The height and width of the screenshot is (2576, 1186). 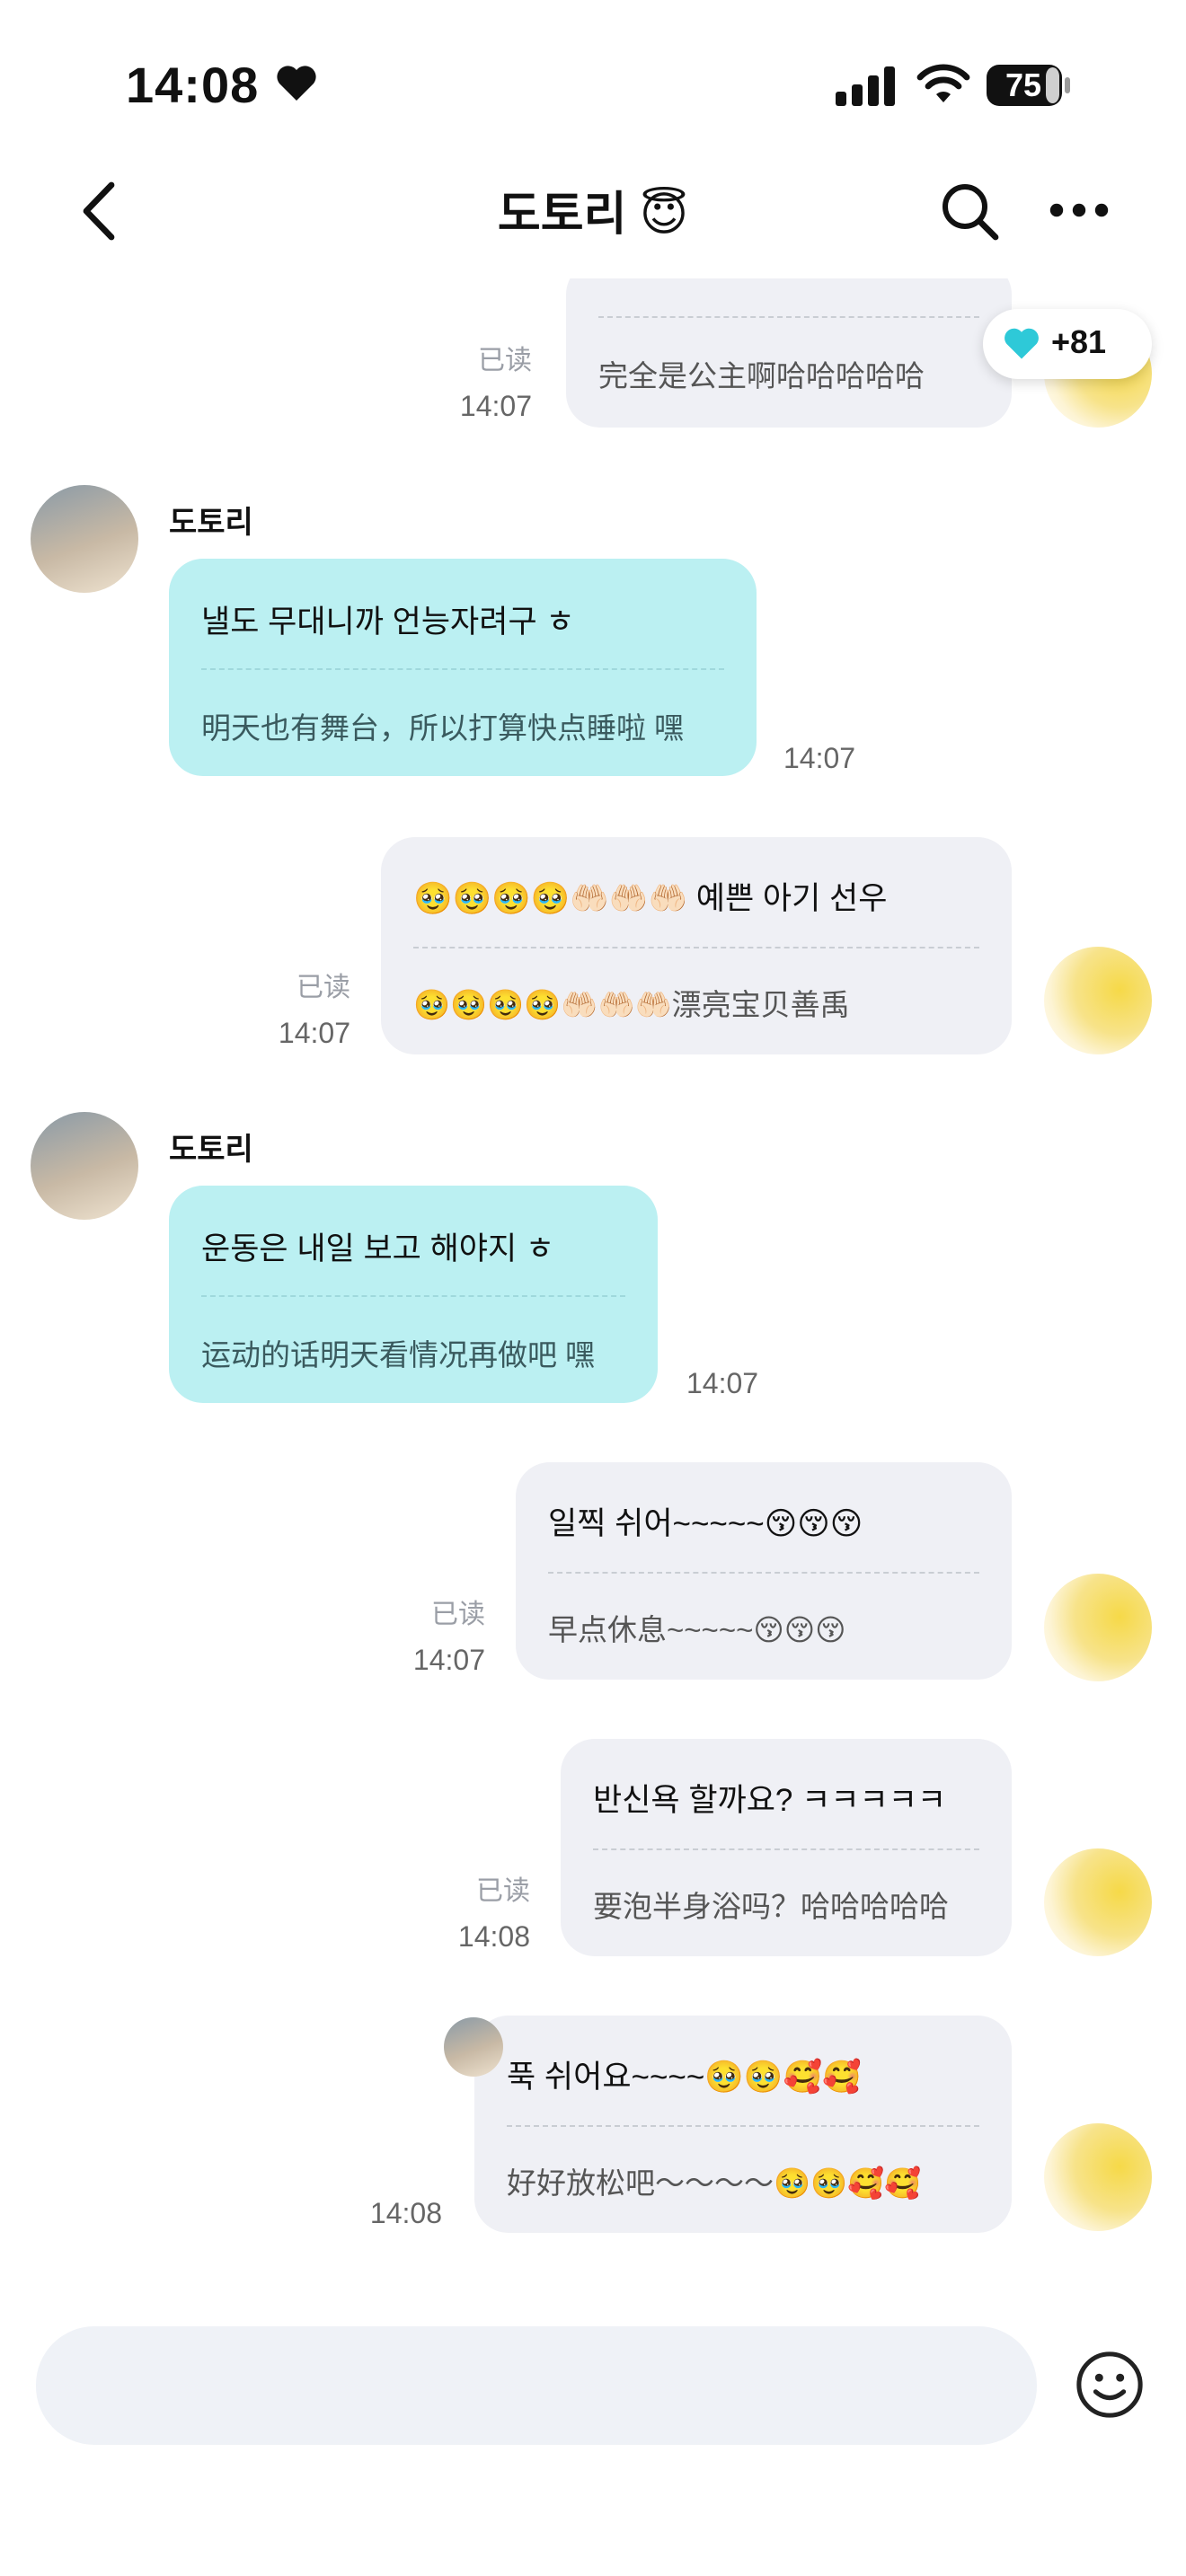 I want to click on message-bubble: 반신욕 할까요? ㅋㅋㅋㅋㅋ 要泡半身浴吗？哈哈哈哈哈, so click(x=786, y=1847).